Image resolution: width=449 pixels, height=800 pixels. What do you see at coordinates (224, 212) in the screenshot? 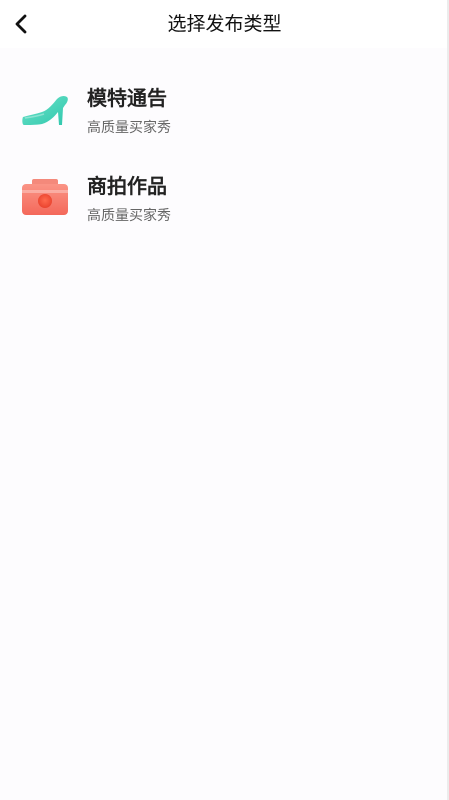
I see `list-item-commercial-shoot: 商拍作品 高质量买家秀` at bounding box center [224, 212].